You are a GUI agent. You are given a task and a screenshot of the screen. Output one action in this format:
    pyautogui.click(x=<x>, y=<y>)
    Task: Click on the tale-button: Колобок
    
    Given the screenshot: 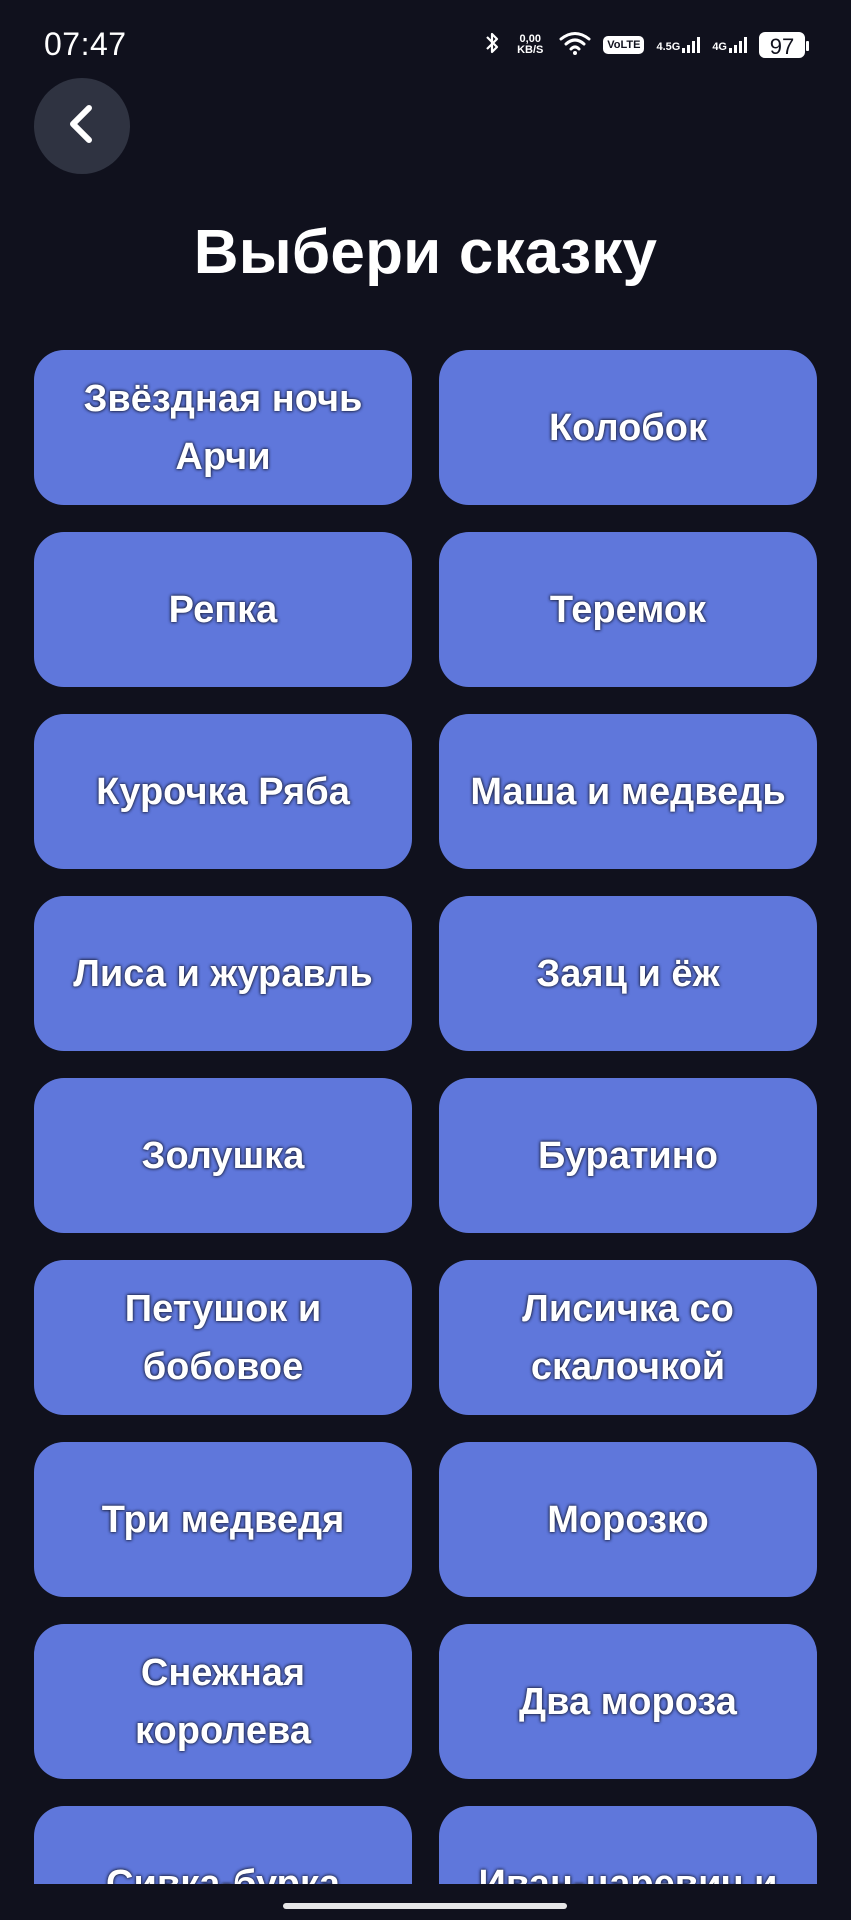 What is the action you would take?
    pyautogui.click(x=628, y=427)
    